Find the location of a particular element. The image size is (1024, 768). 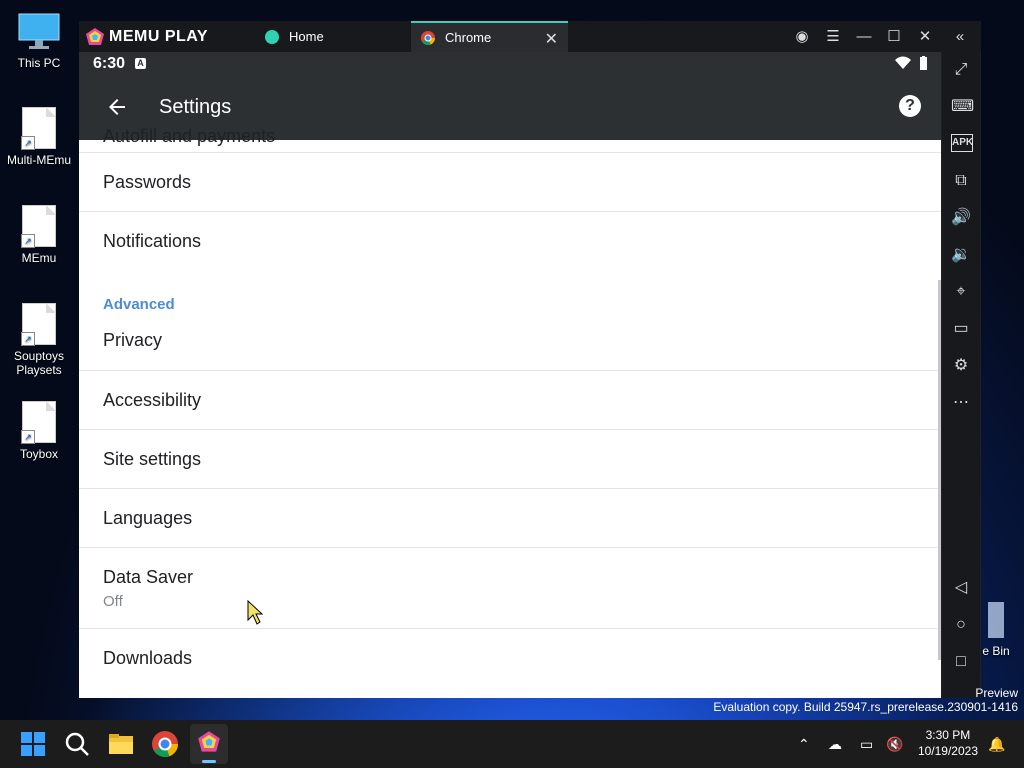

list-item-privacy: Privacy is located at coordinates (510, 348).